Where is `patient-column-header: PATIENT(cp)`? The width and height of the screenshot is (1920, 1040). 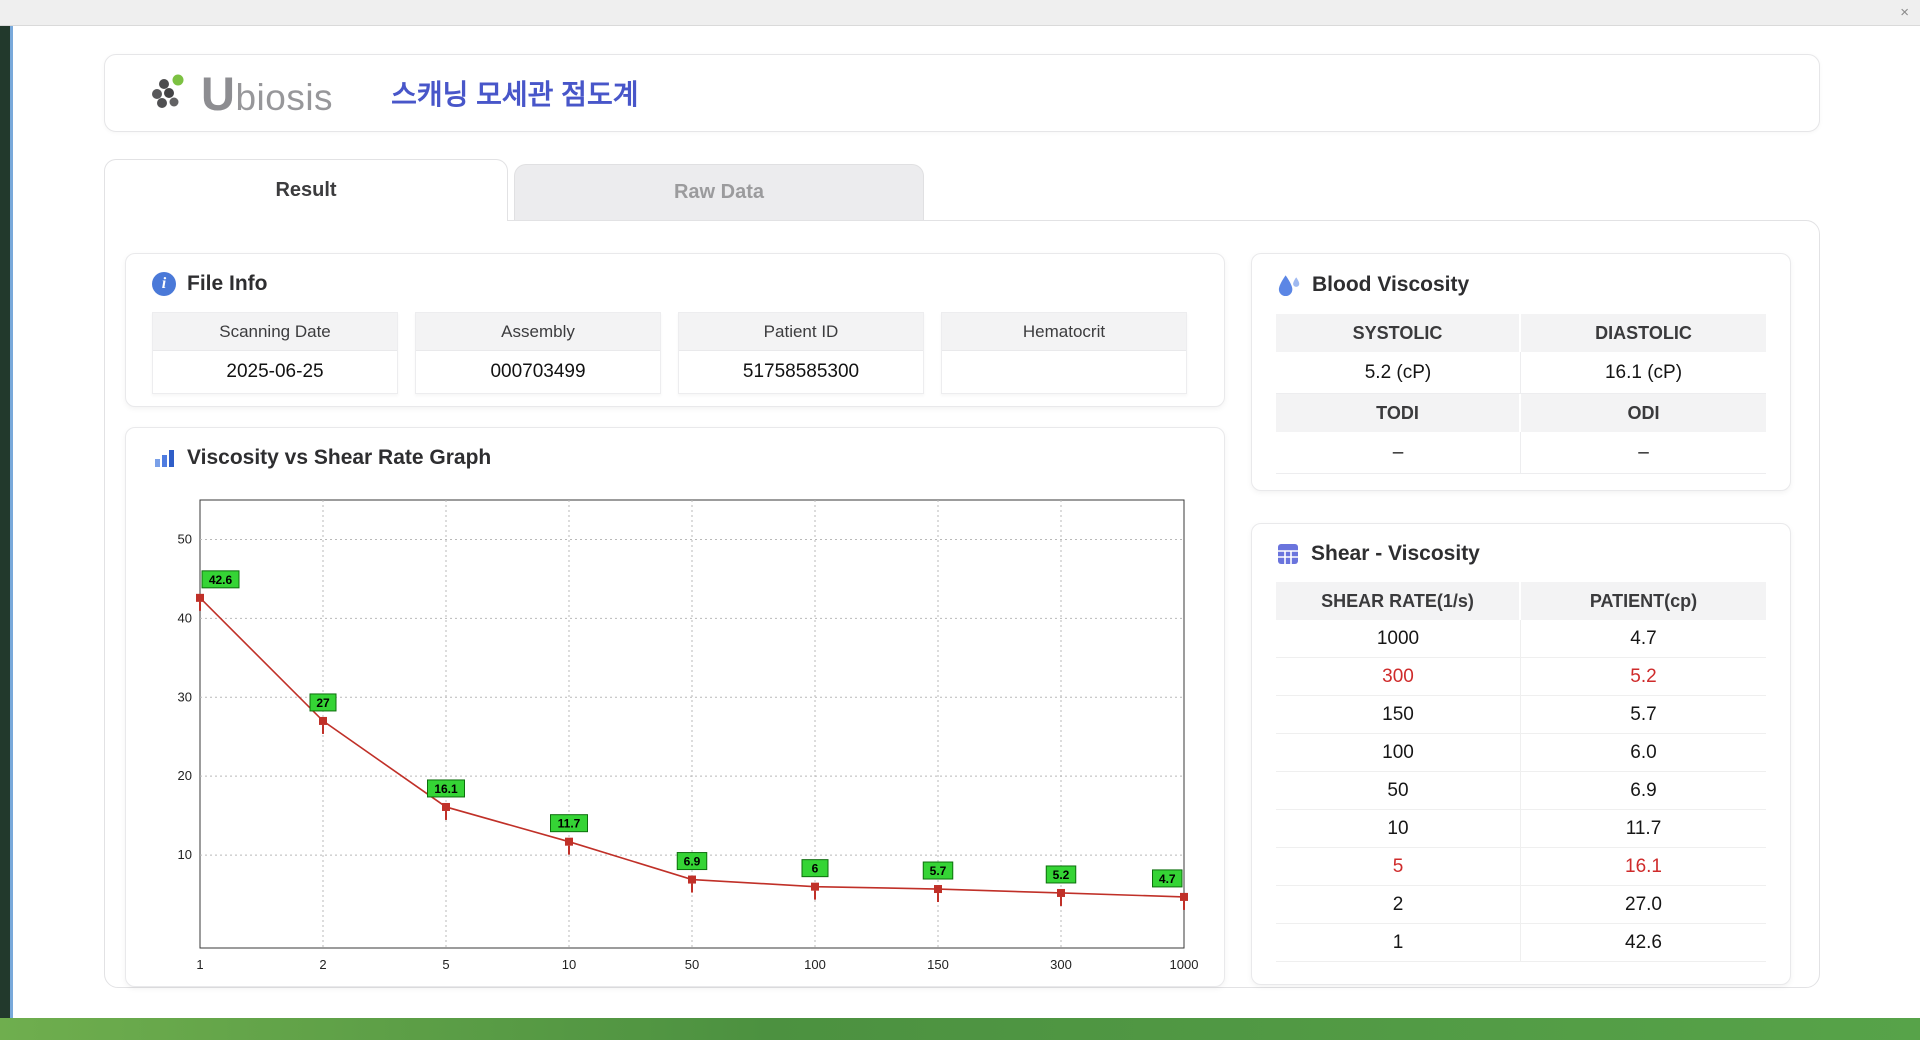 patient-column-header: PATIENT(cp) is located at coordinates (1643, 601).